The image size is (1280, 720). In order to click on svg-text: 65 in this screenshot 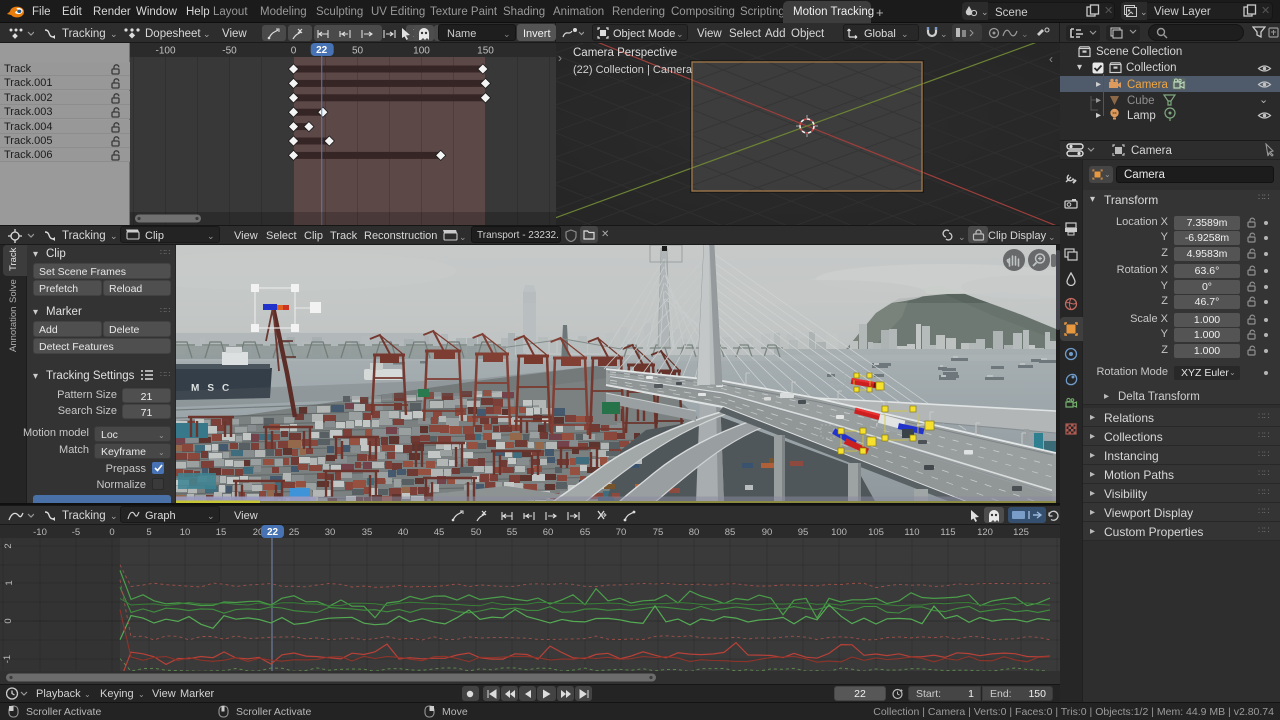, I will do `click(585, 532)`.